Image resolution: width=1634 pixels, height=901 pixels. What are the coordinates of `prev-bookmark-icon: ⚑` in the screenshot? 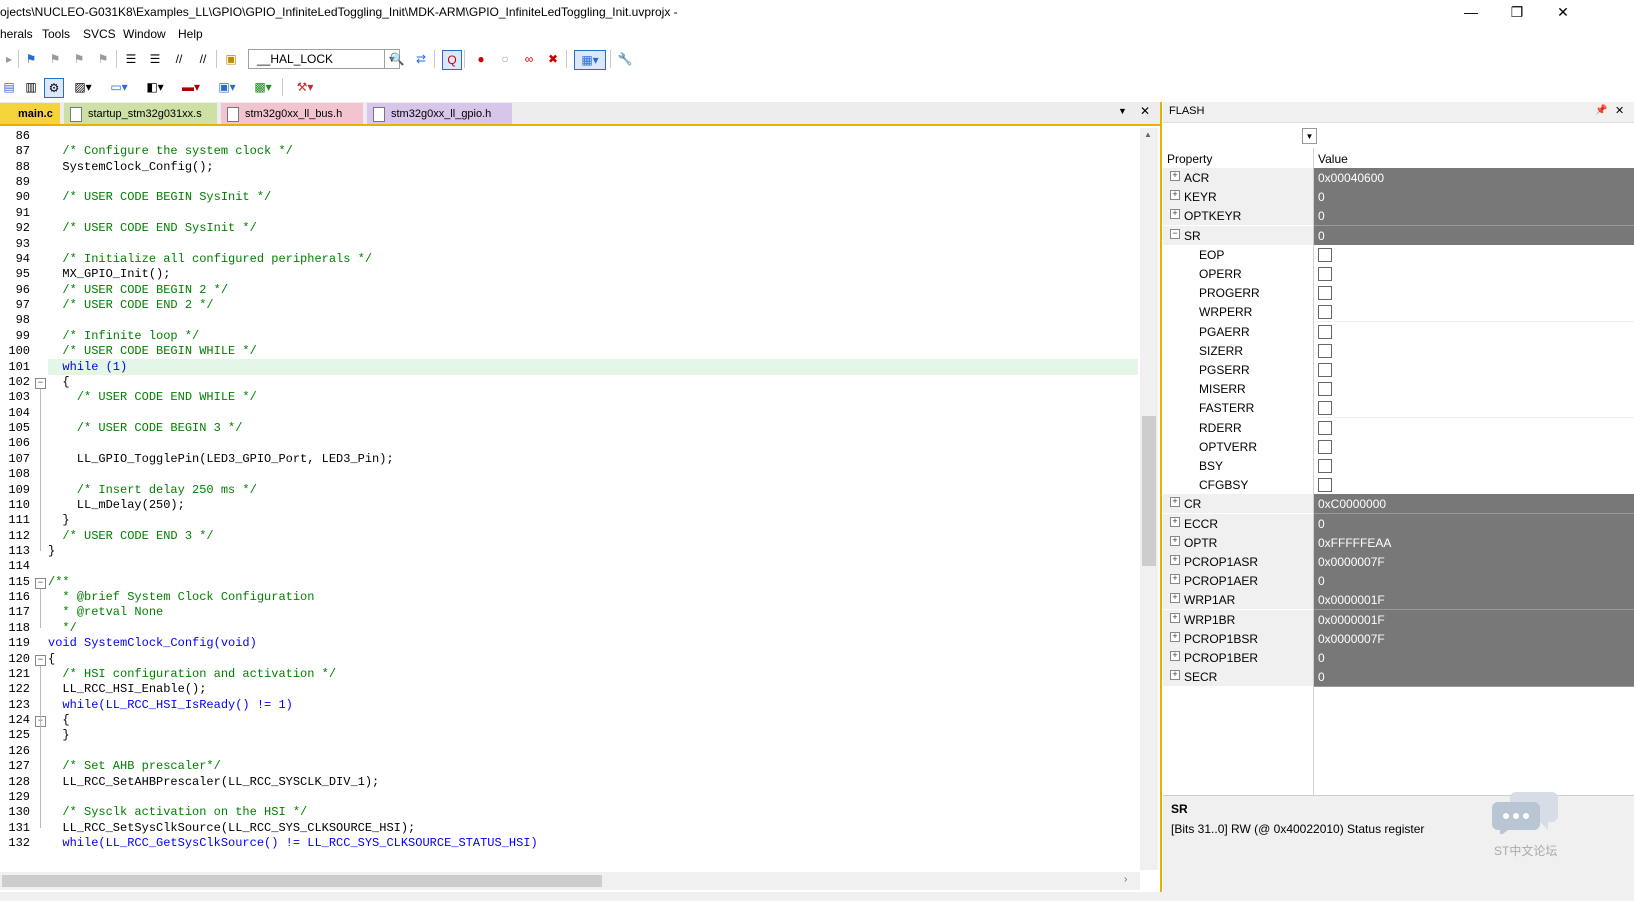 It's located at (55, 59).